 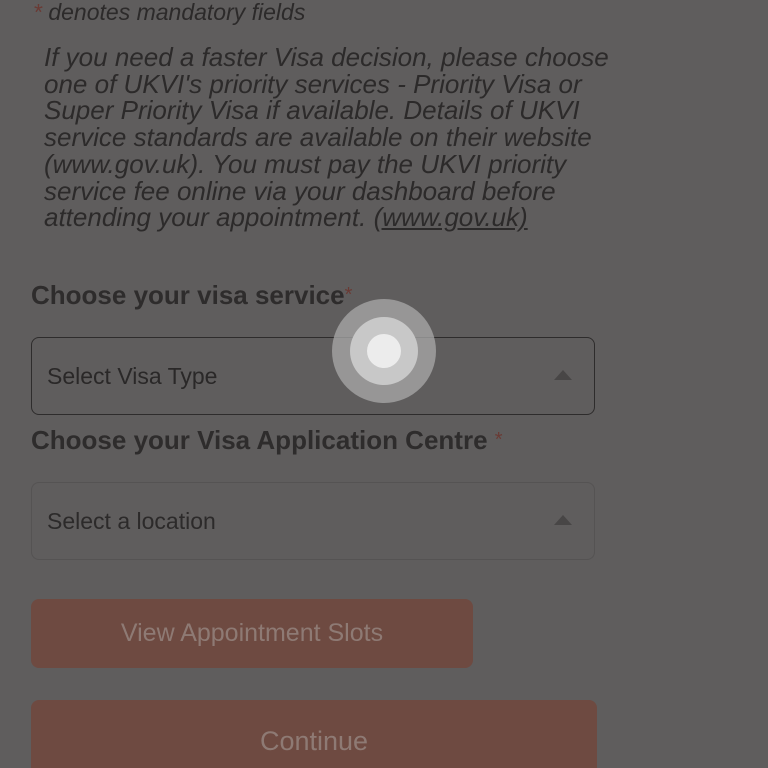 I want to click on visa-centre-label: Choose your Visa Application Centre *, so click(x=267, y=440).